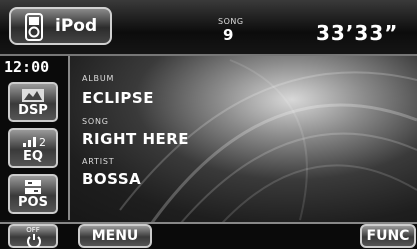 The height and width of the screenshot is (249, 417). Describe the element at coordinates (208, 235) in the screenshot. I see `bottom-bar` at that location.